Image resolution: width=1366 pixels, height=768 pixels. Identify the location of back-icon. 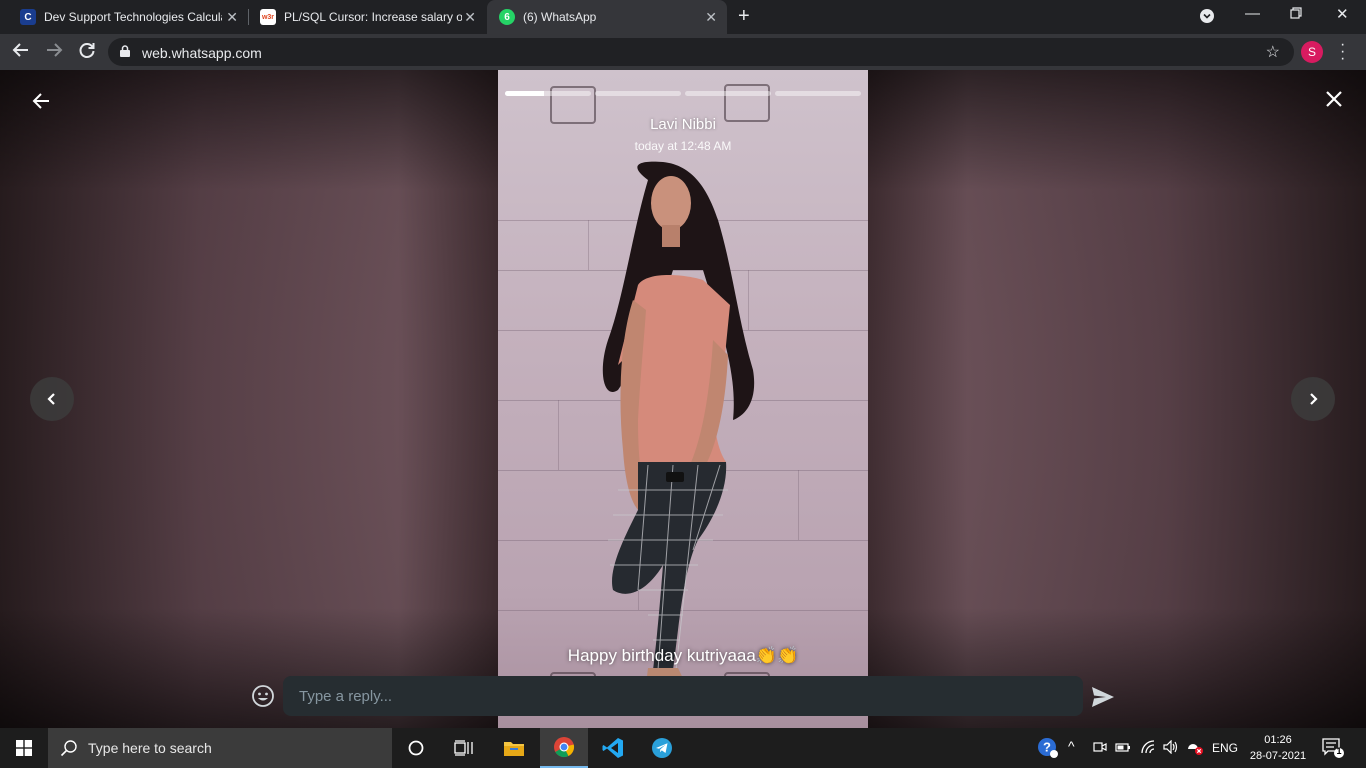
(21, 52).